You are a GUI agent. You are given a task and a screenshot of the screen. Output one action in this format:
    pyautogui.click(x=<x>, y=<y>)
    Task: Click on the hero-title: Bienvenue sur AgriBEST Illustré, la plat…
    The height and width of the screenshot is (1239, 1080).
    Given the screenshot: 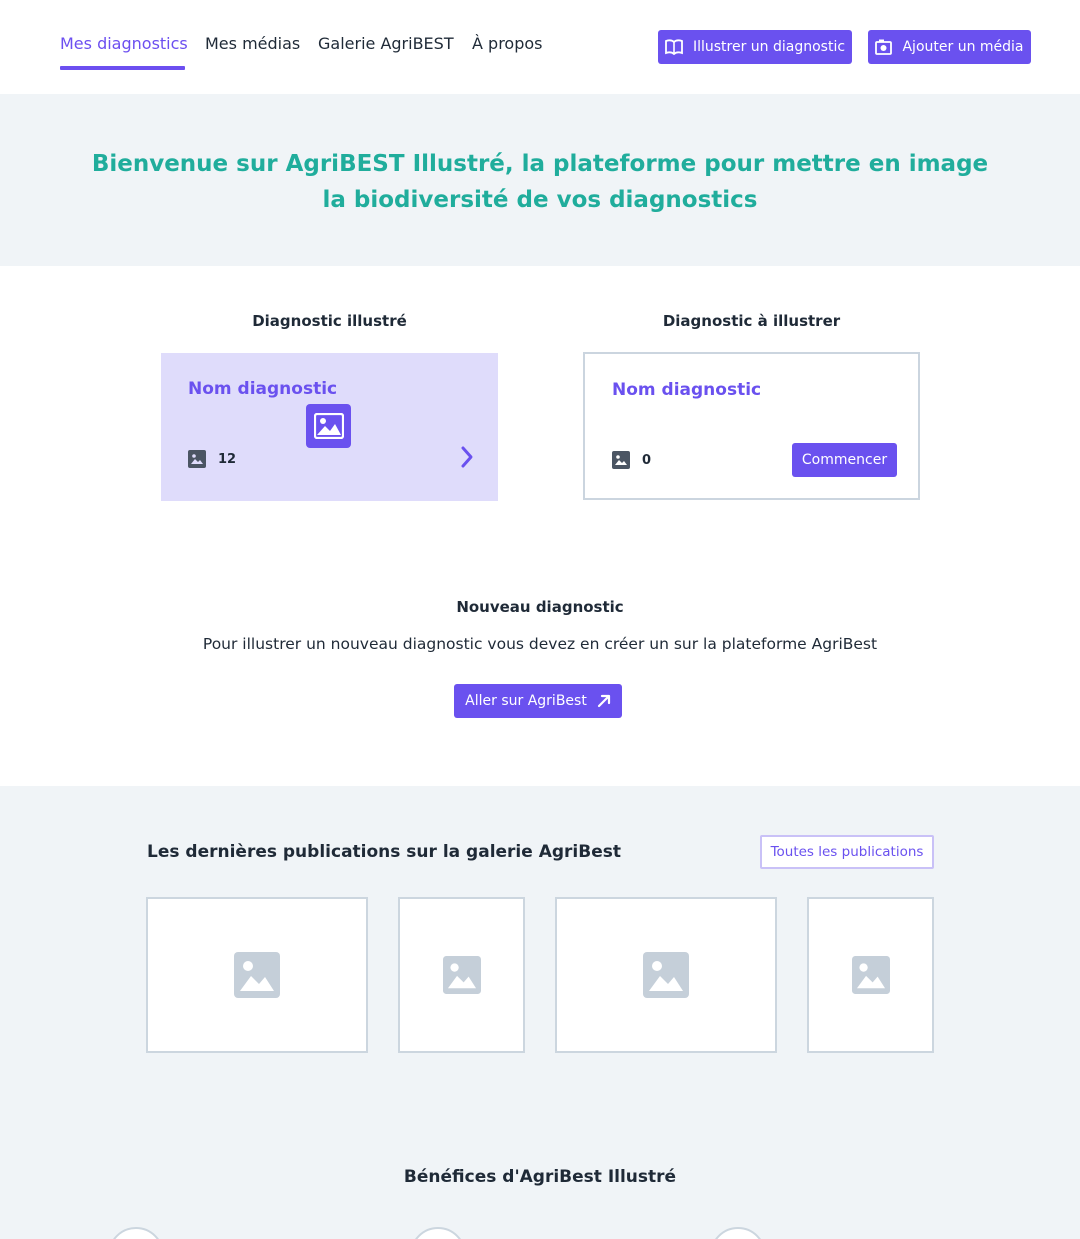 What is the action you would take?
    pyautogui.click(x=540, y=182)
    